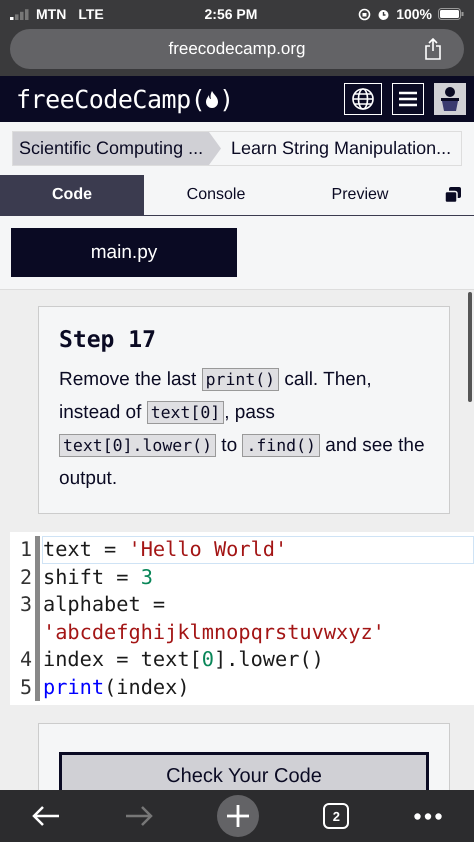  What do you see at coordinates (26, 659) in the screenshot?
I see `line-number: 4` at bounding box center [26, 659].